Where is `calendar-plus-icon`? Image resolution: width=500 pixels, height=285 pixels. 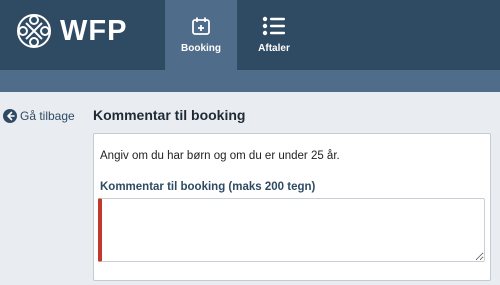
calendar-plus-icon is located at coordinates (201, 25).